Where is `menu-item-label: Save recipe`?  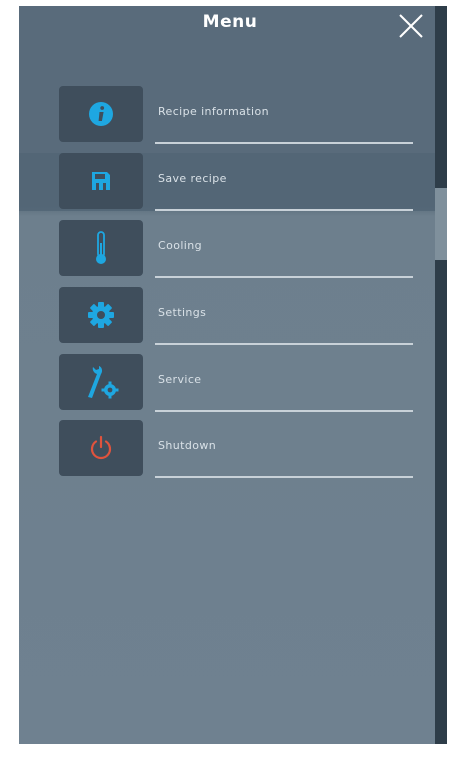 menu-item-label: Save recipe is located at coordinates (192, 178).